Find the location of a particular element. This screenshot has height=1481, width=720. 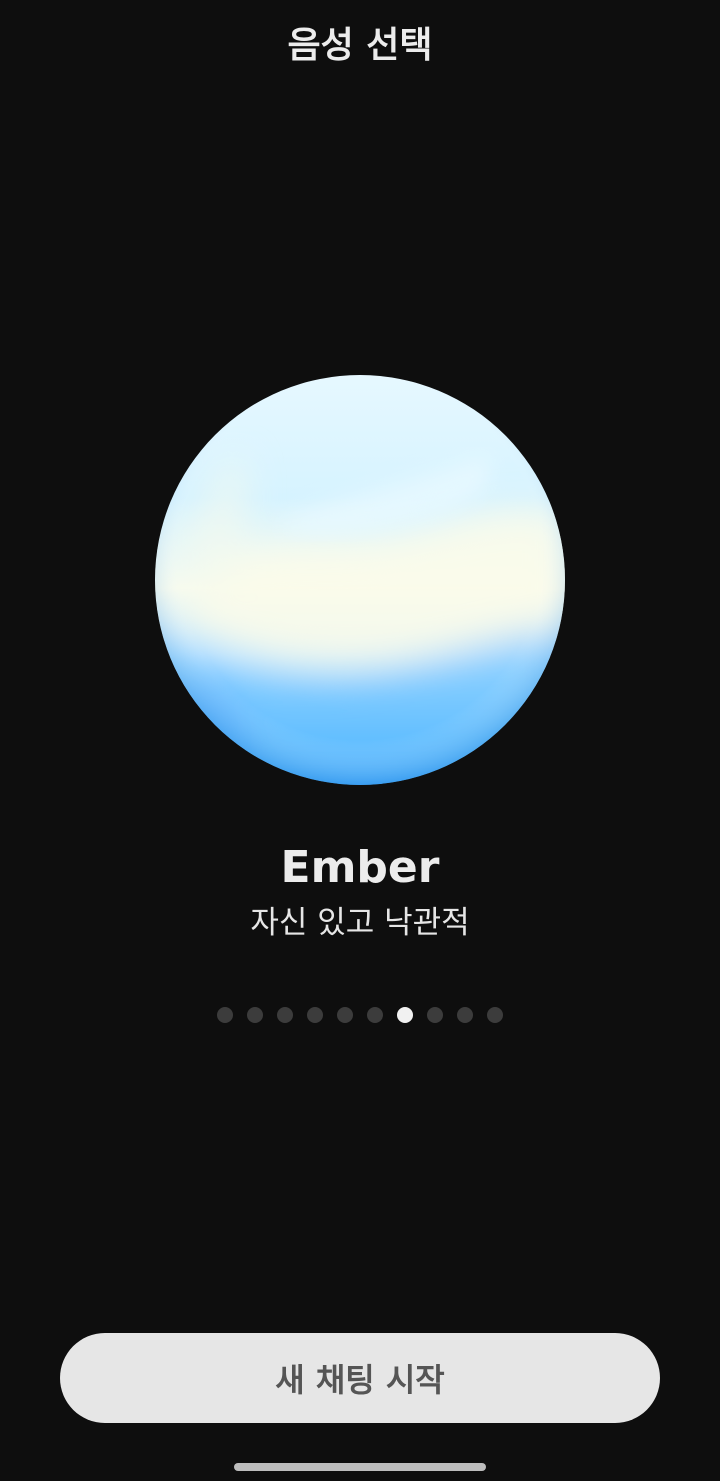

page-title: 음성 선택 is located at coordinates (360, 45).